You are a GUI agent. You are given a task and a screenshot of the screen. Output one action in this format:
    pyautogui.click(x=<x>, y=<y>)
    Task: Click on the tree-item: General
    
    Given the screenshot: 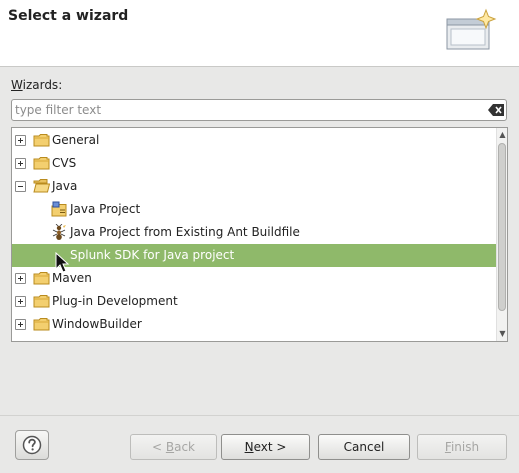 What is the action you would take?
    pyautogui.click(x=254, y=140)
    